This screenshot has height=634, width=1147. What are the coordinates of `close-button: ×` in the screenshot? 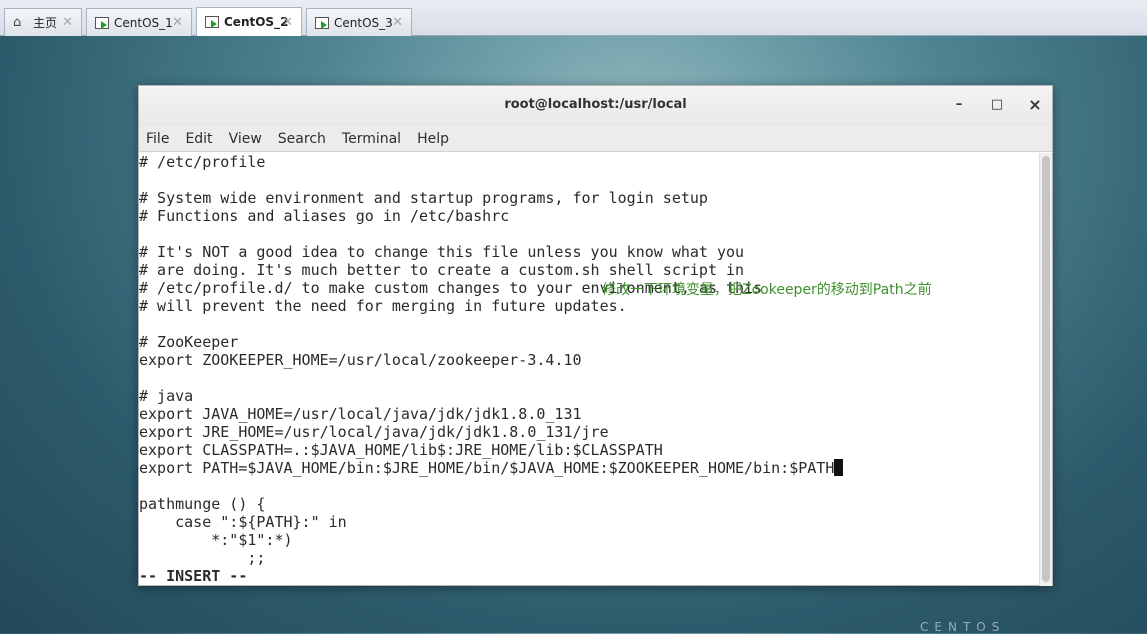 It's located at (1035, 105).